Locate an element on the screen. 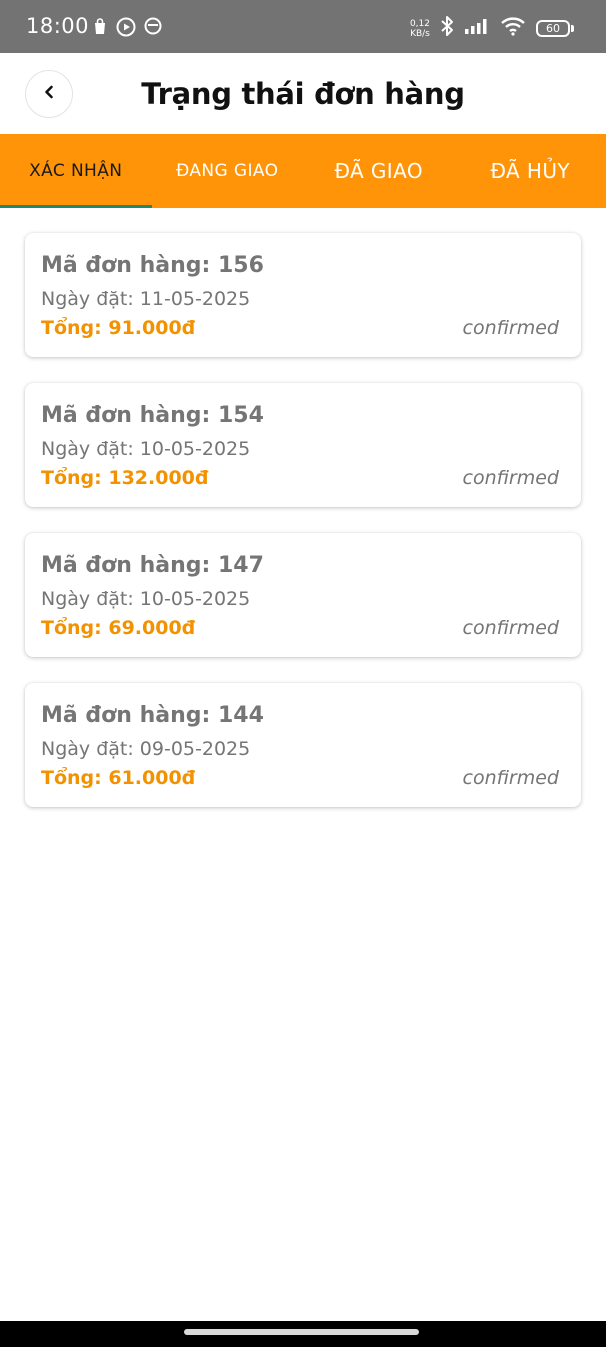 The height and width of the screenshot is (1347, 606). page-title: Trạng thái đơn hàng is located at coordinates (303, 94).